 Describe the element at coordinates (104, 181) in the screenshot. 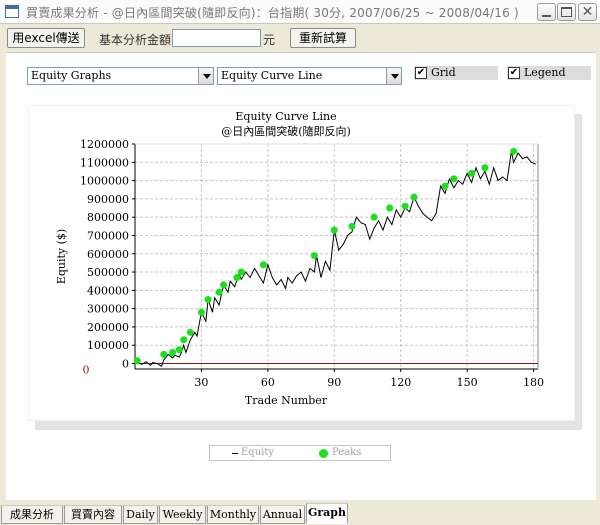

I see `y-tick-label: 1000000` at that location.